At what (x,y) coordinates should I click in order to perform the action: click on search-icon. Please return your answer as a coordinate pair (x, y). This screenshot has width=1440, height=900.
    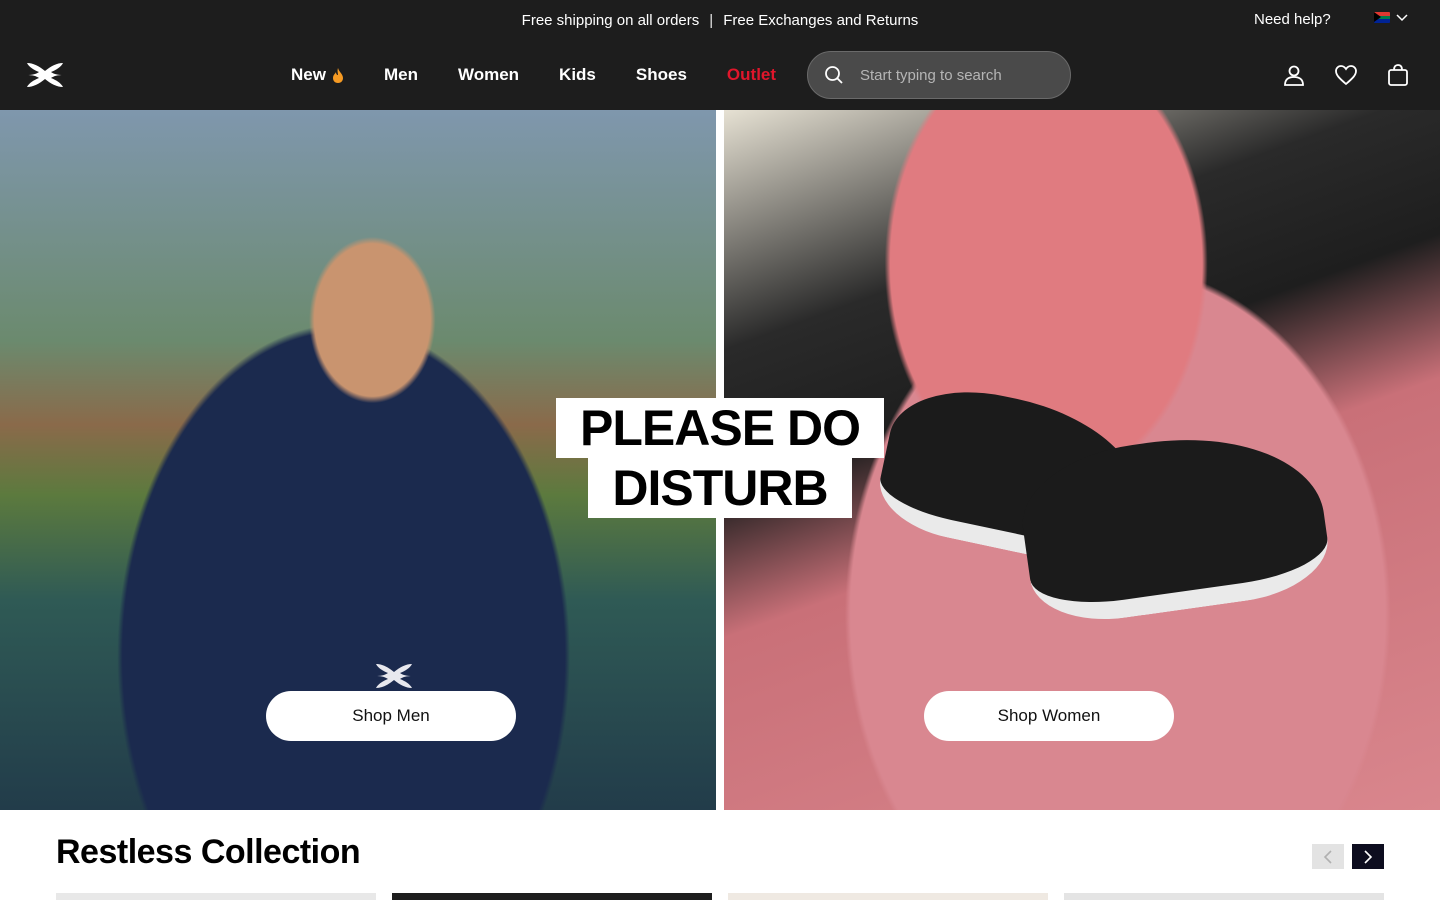
    Looking at the image, I should click on (834, 75).